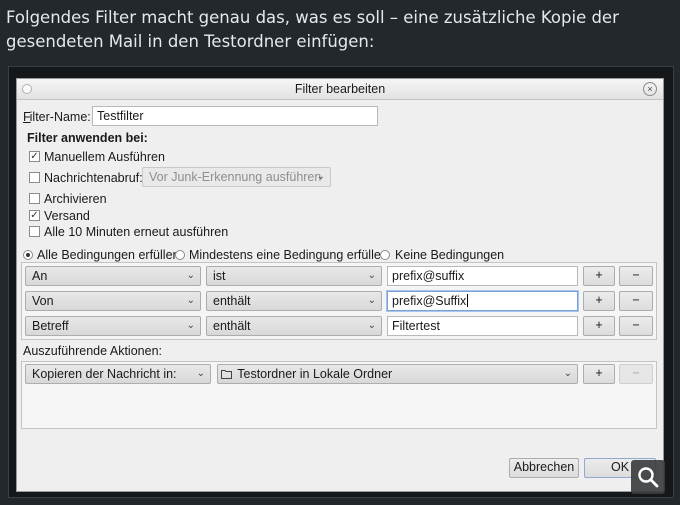 This screenshot has width=680, height=505. I want to click on match-all-radio, so click(28, 255).